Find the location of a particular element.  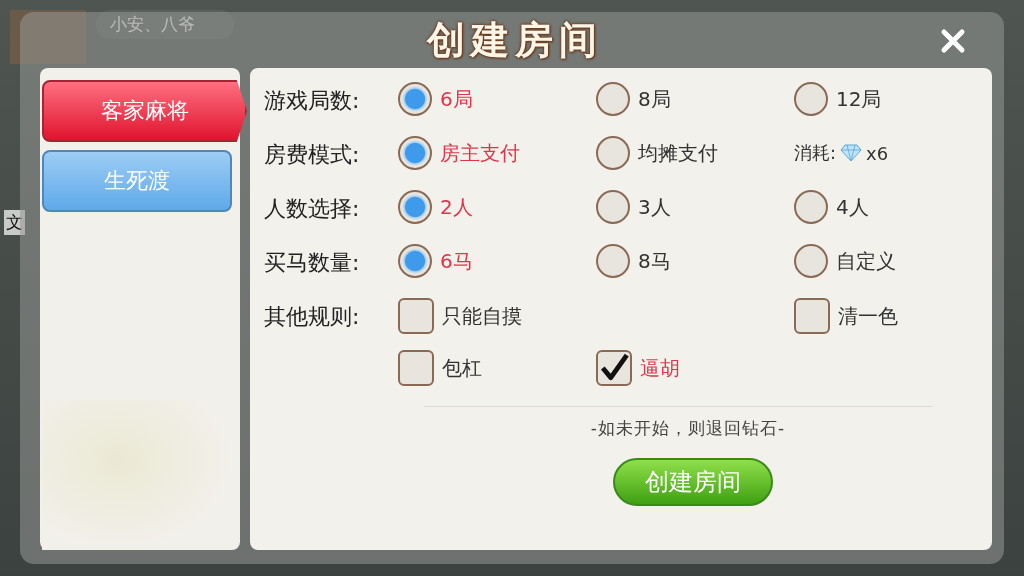

option-label: 包杠 is located at coordinates (462, 368).